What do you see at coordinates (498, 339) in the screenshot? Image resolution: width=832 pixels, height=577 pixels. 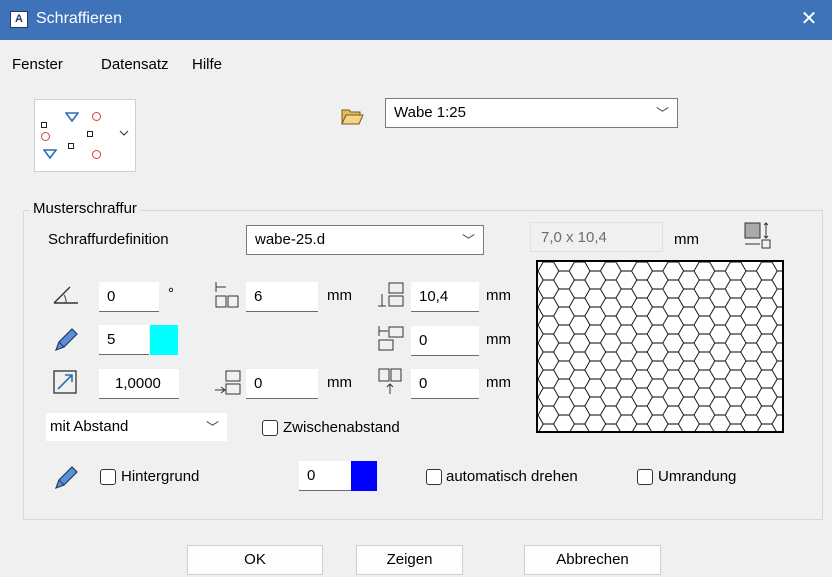 I see `spacing-x-unit: mm` at bounding box center [498, 339].